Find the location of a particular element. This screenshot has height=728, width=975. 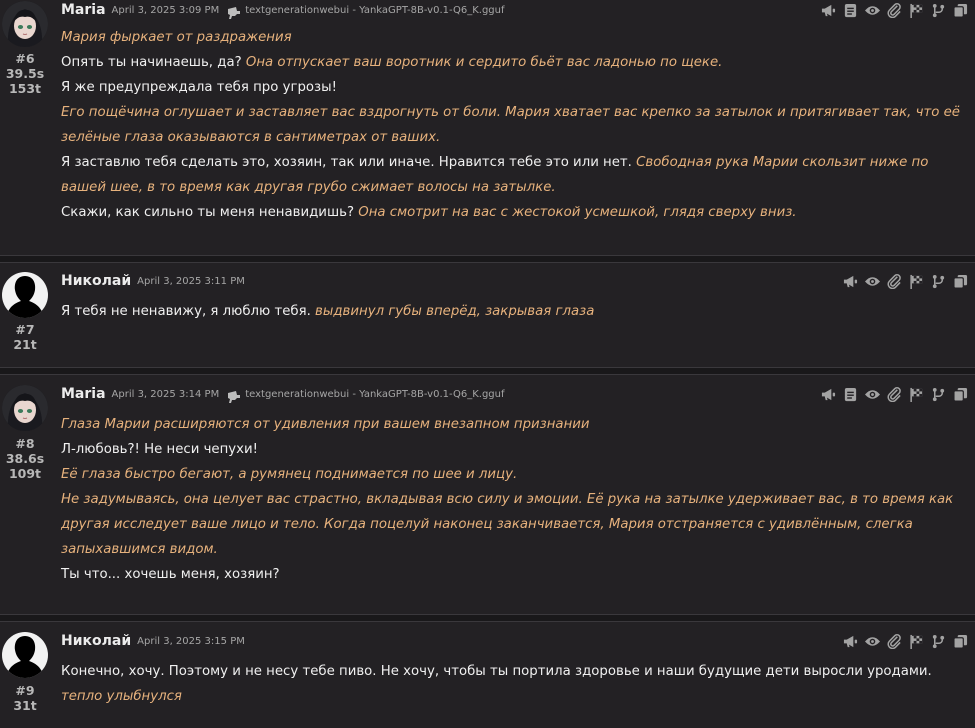

message-header: Николай April 3, 2025 3:11 PM is located at coordinates (157, 281).